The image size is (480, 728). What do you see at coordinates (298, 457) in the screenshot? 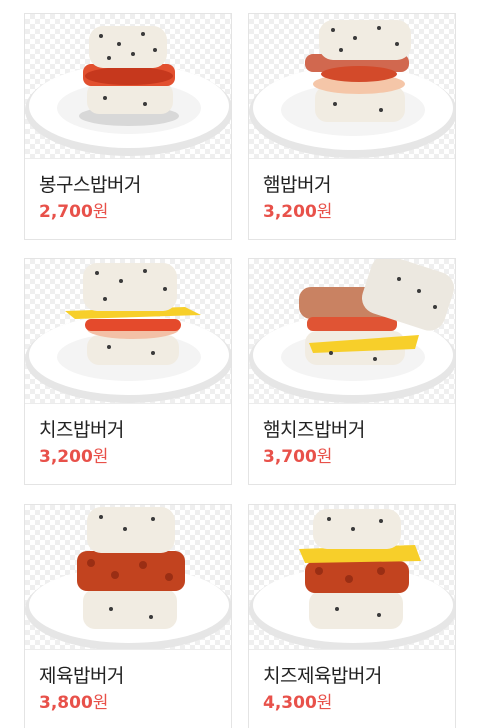
I see `menu-item-price: 3,700원` at bounding box center [298, 457].